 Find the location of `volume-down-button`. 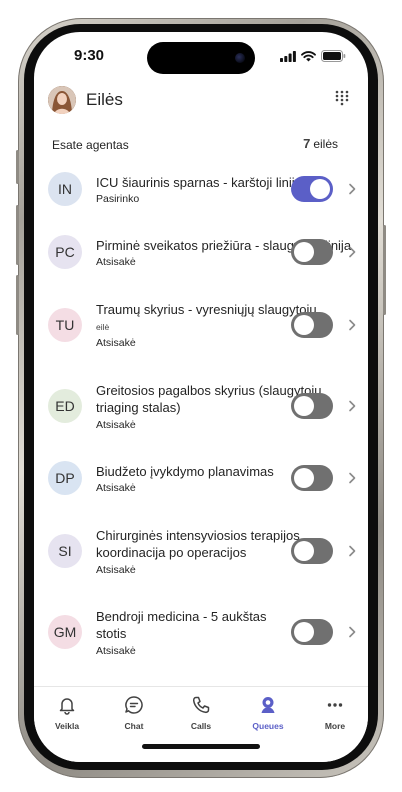

volume-down-button is located at coordinates (17, 305).